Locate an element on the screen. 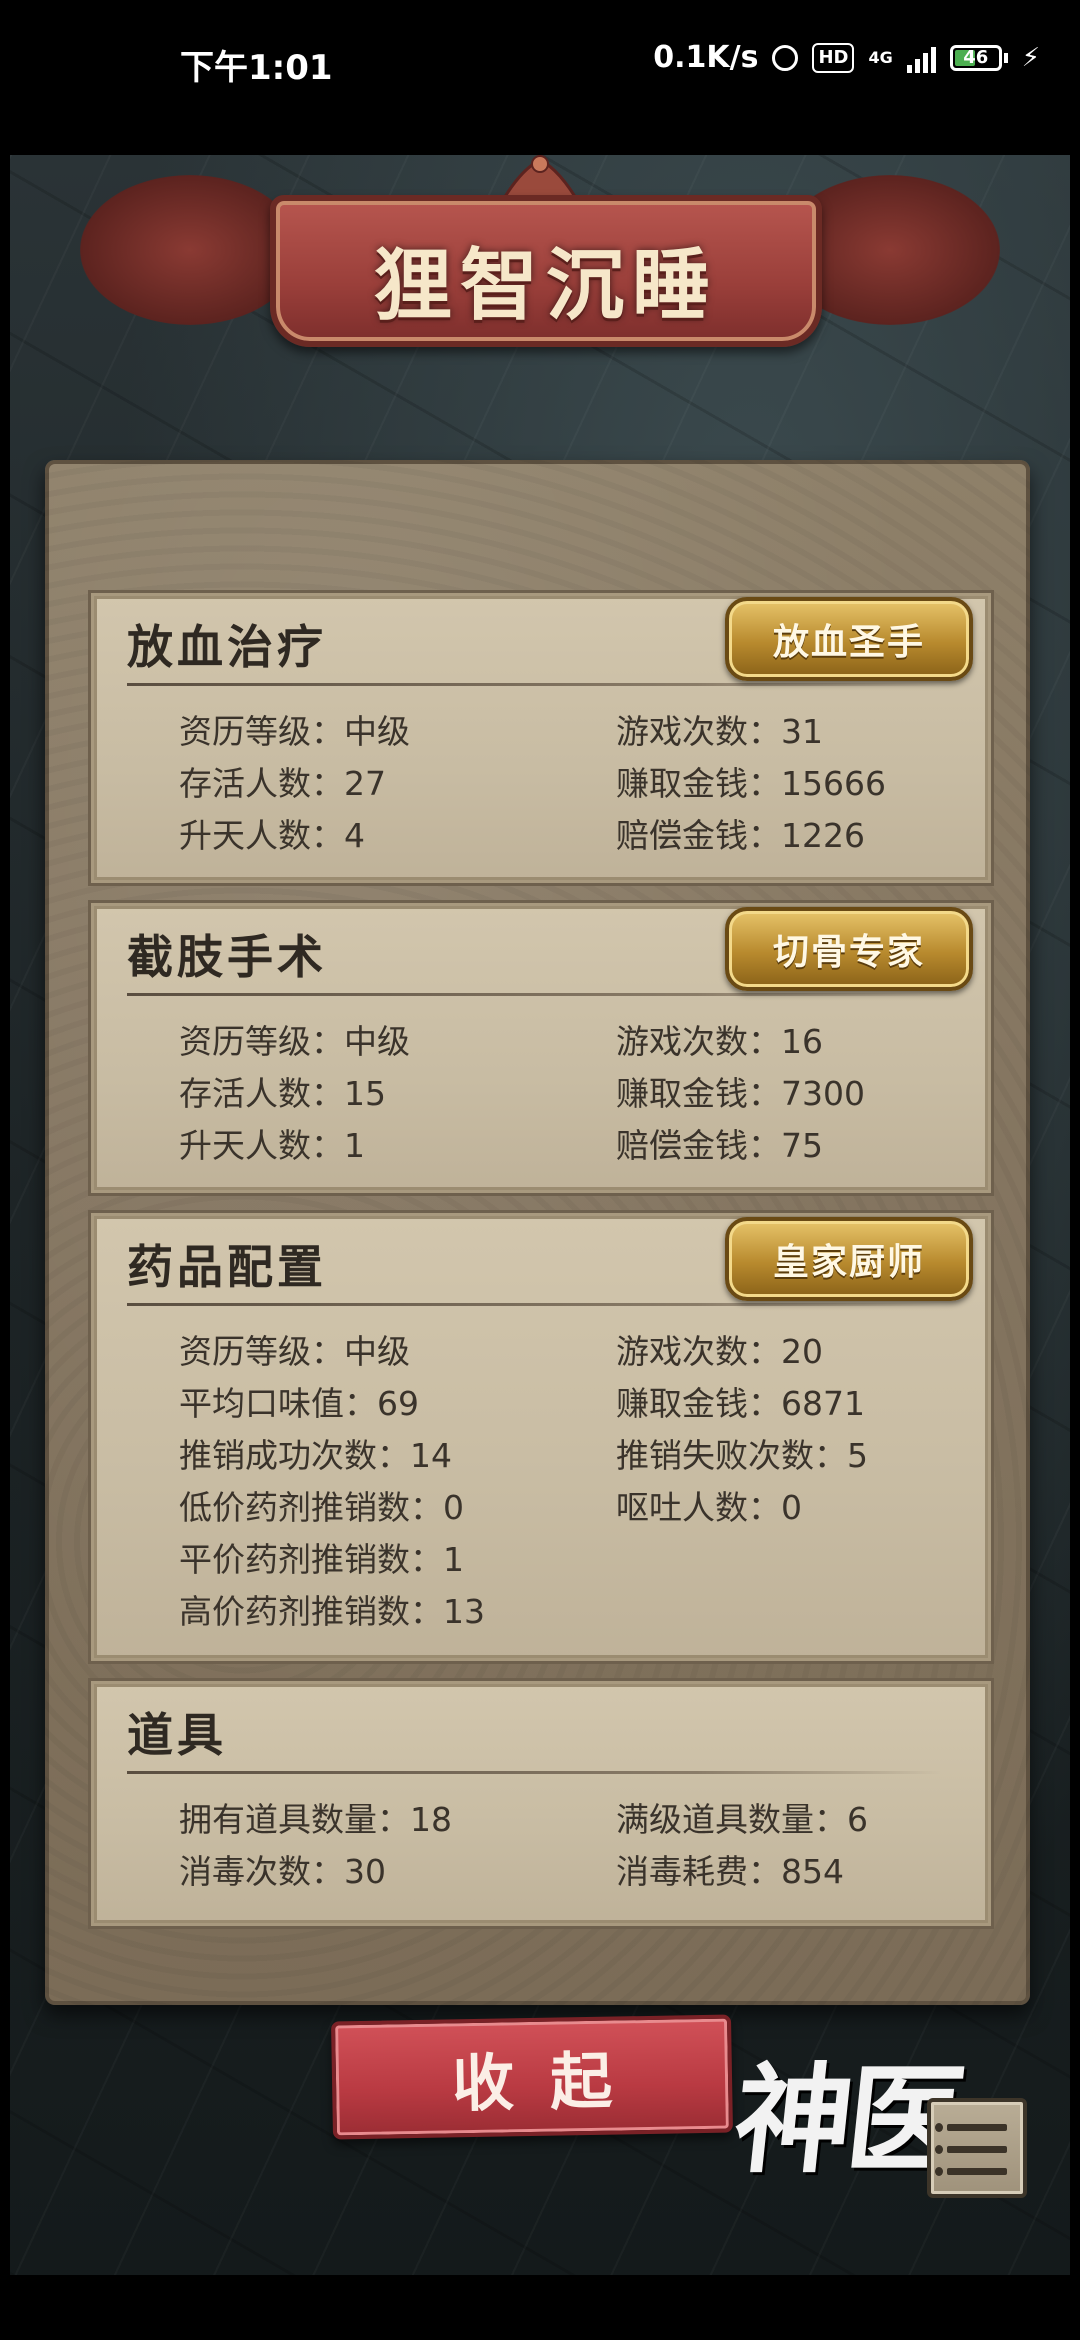  stat-item: 推销失败次数：5 is located at coordinates (742, 1455).